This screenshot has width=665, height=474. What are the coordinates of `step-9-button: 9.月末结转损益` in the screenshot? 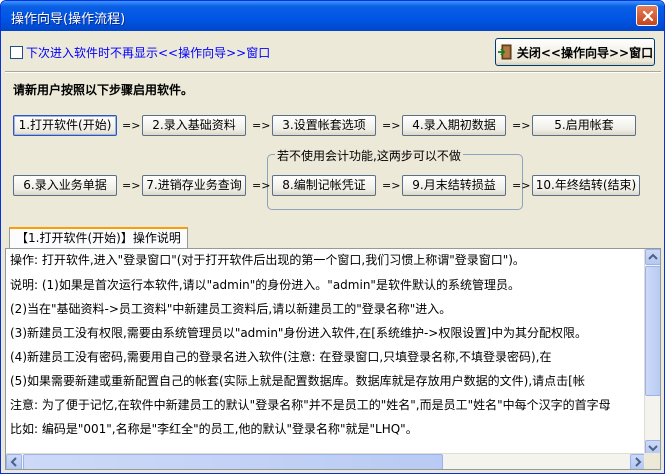 It's located at (454, 185).